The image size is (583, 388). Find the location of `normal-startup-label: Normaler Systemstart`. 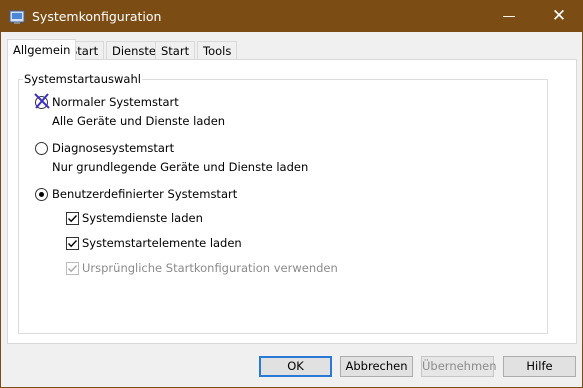

normal-startup-label: Normaler Systemstart is located at coordinates (115, 102).